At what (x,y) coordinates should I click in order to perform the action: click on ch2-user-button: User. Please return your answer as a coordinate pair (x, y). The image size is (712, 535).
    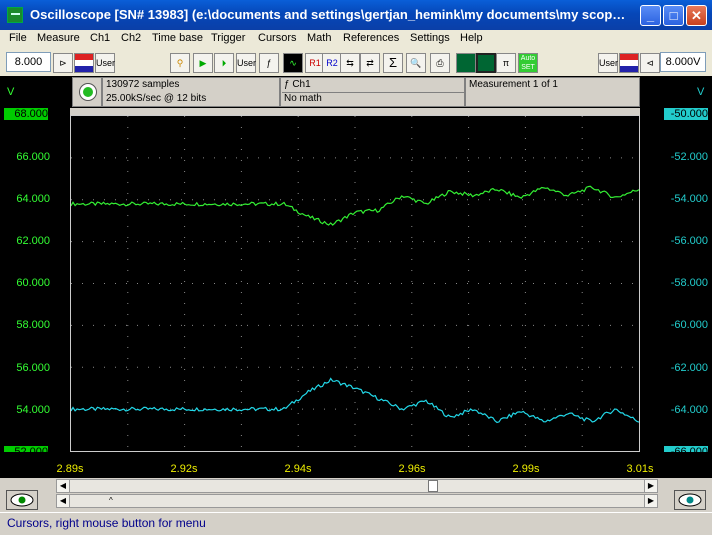
    Looking at the image, I should click on (608, 63).